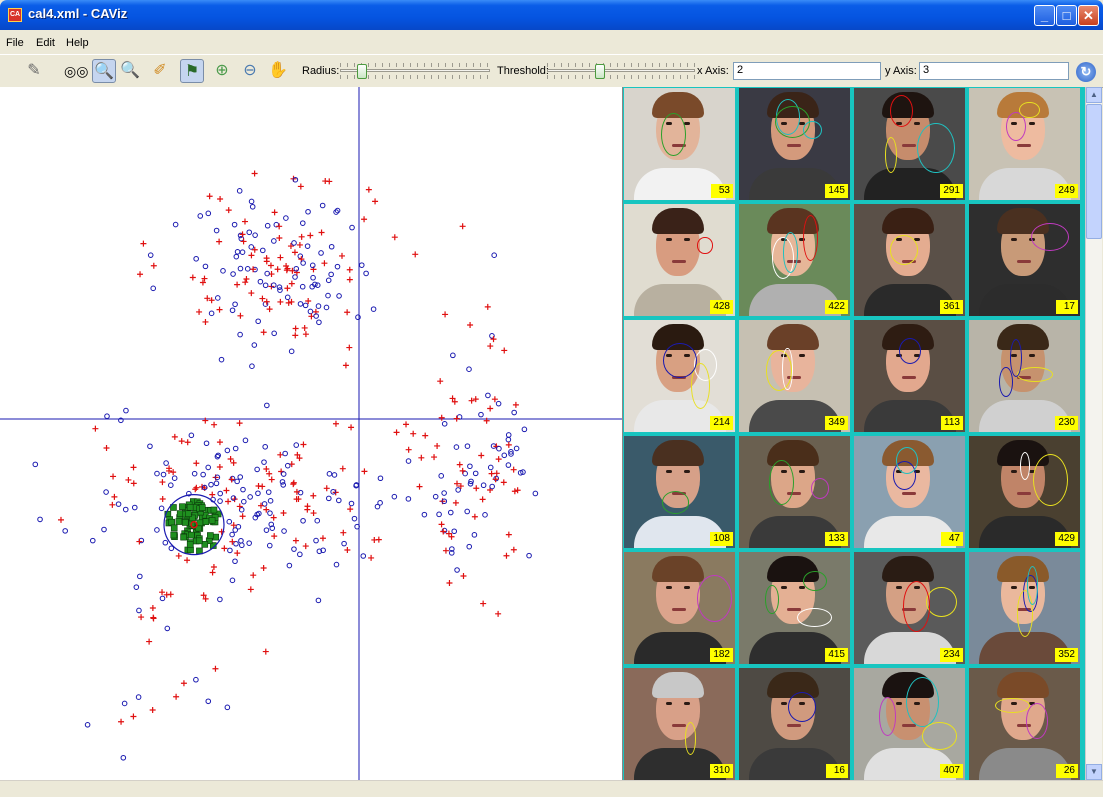 The height and width of the screenshot is (797, 1103). What do you see at coordinates (1024, 260) in the screenshot?
I see `face-thumbnail: 17` at bounding box center [1024, 260].